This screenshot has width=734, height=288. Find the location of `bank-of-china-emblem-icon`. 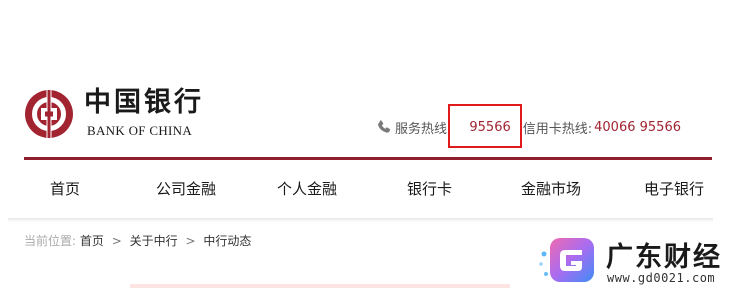

bank-of-china-emblem-icon is located at coordinates (49, 114).